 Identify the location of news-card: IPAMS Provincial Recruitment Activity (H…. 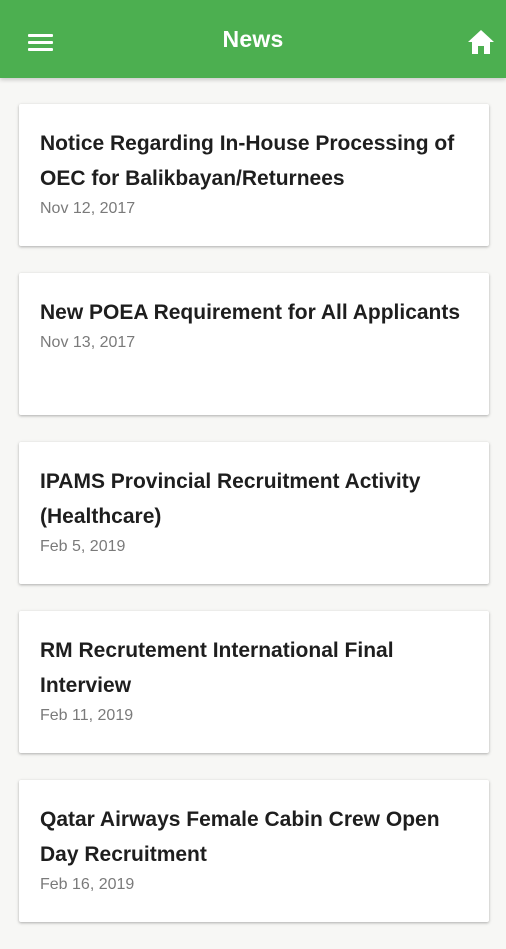
(254, 513).